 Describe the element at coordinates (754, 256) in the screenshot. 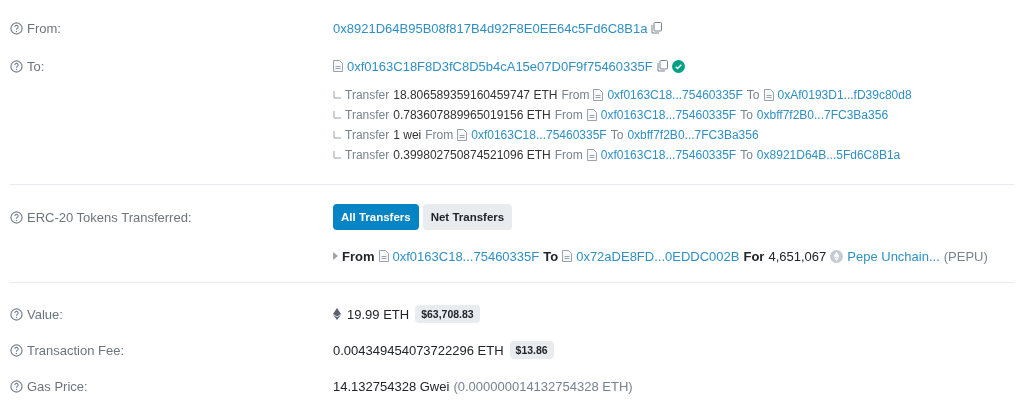

I see `for-word: For` at that location.